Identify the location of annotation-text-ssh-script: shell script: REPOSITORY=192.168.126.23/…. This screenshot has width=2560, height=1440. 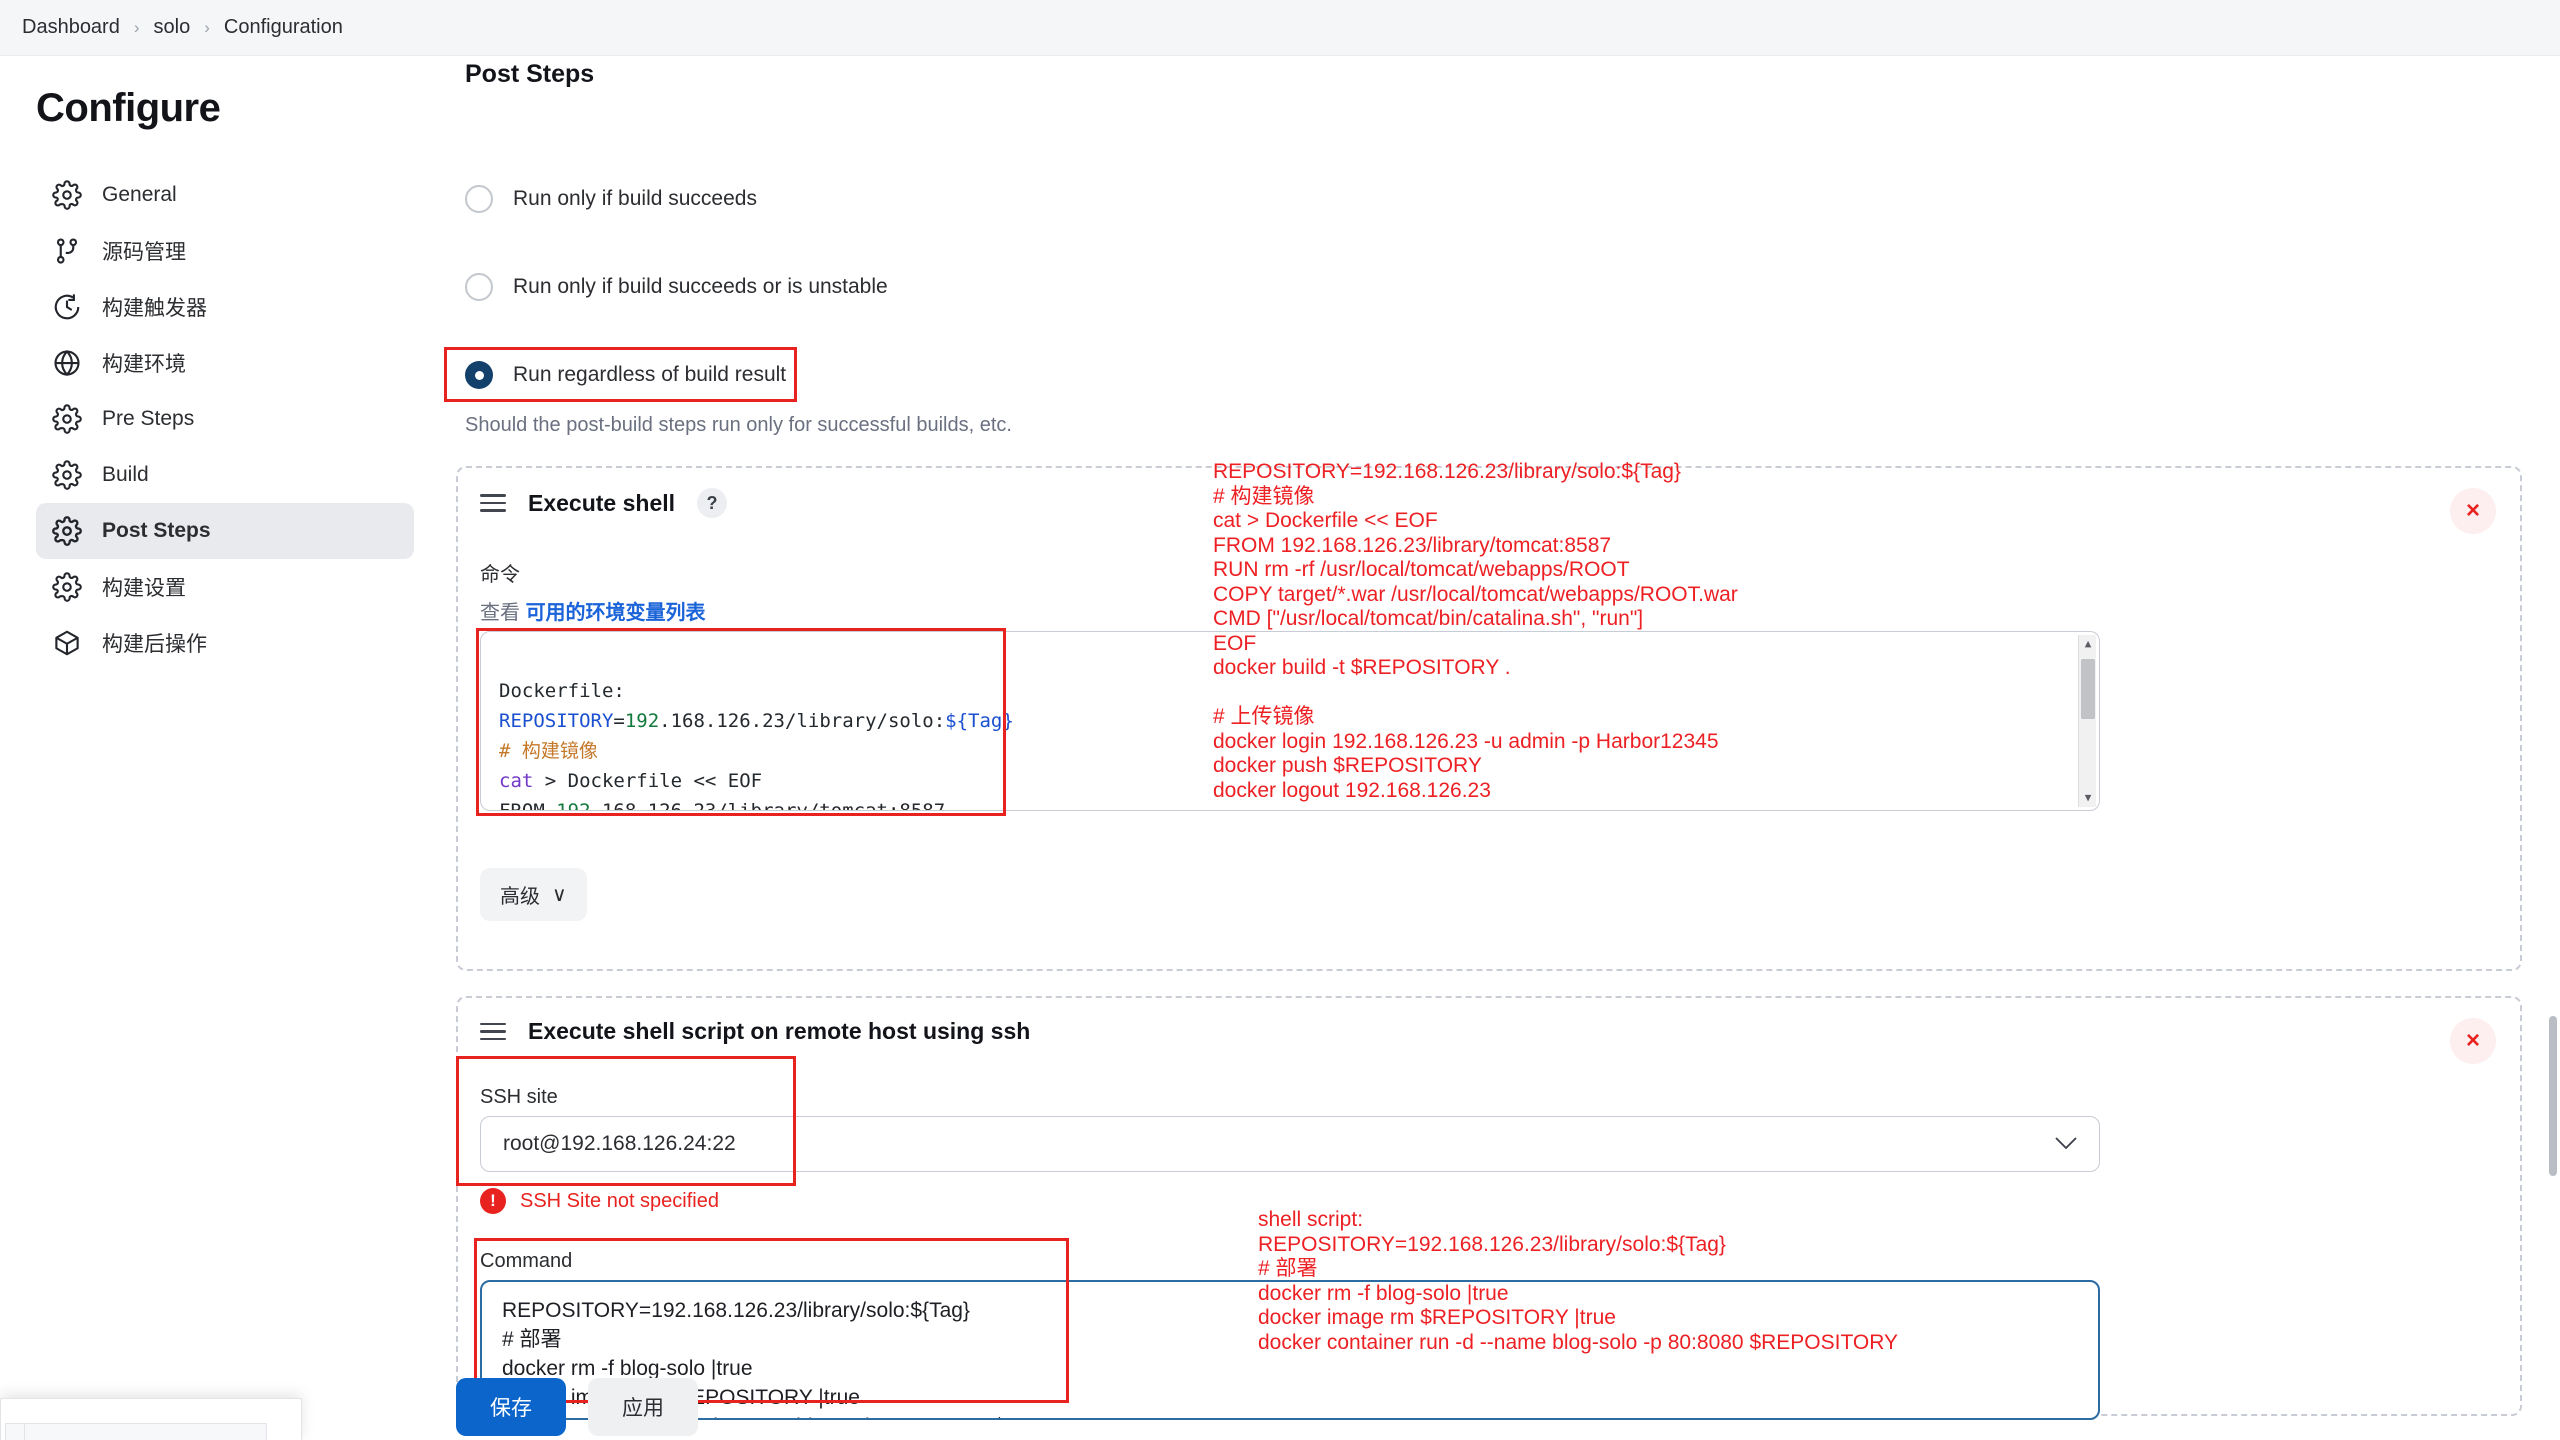
(1578, 1281).